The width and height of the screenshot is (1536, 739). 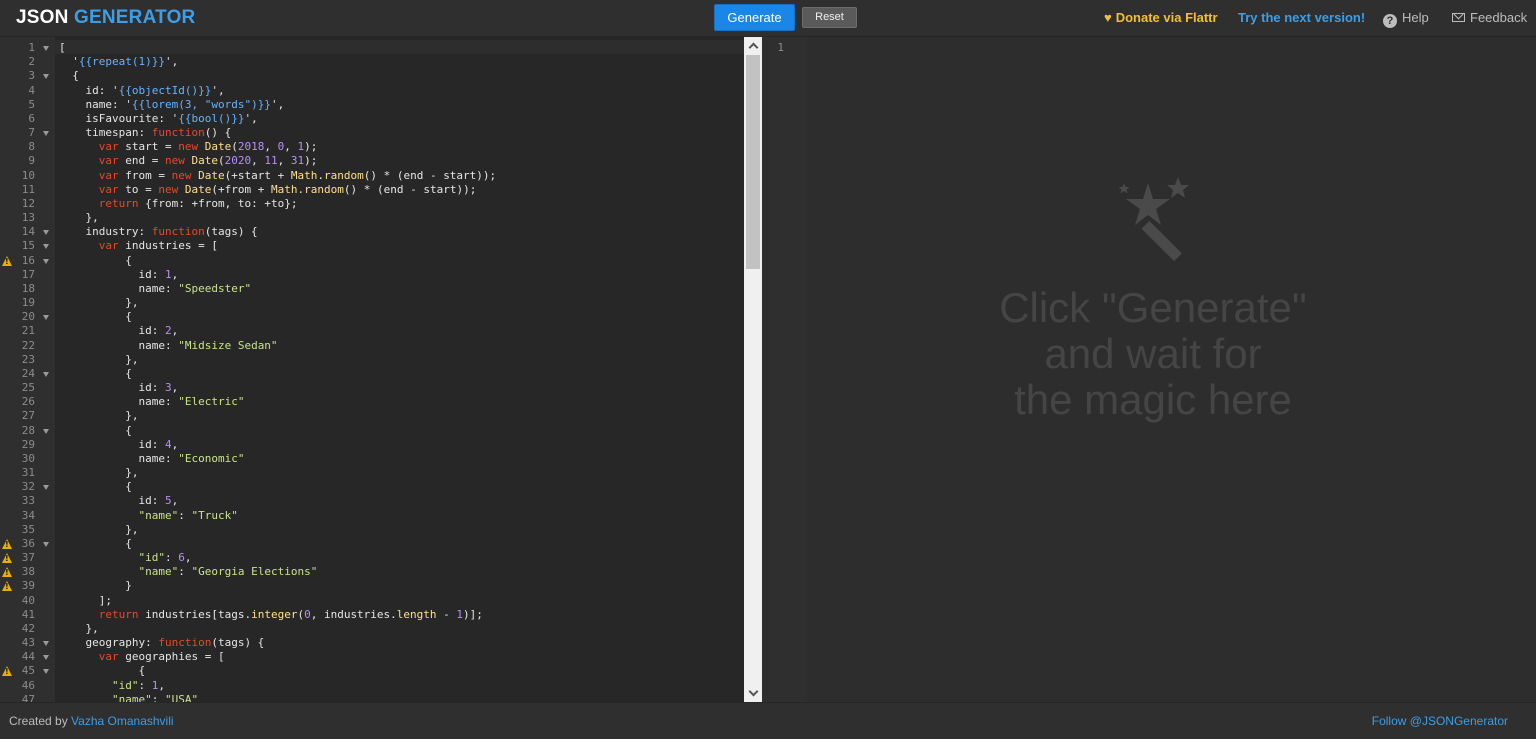 What do you see at coordinates (118, 501) in the screenshot?
I see `code-line: id: 5,` at bounding box center [118, 501].